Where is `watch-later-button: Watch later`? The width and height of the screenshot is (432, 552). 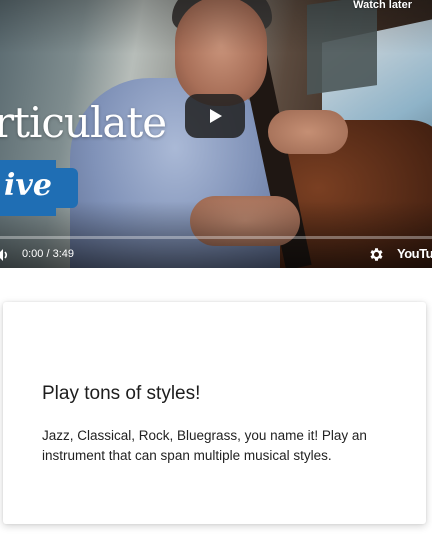
watch-later-button: Watch later is located at coordinates (382, 5).